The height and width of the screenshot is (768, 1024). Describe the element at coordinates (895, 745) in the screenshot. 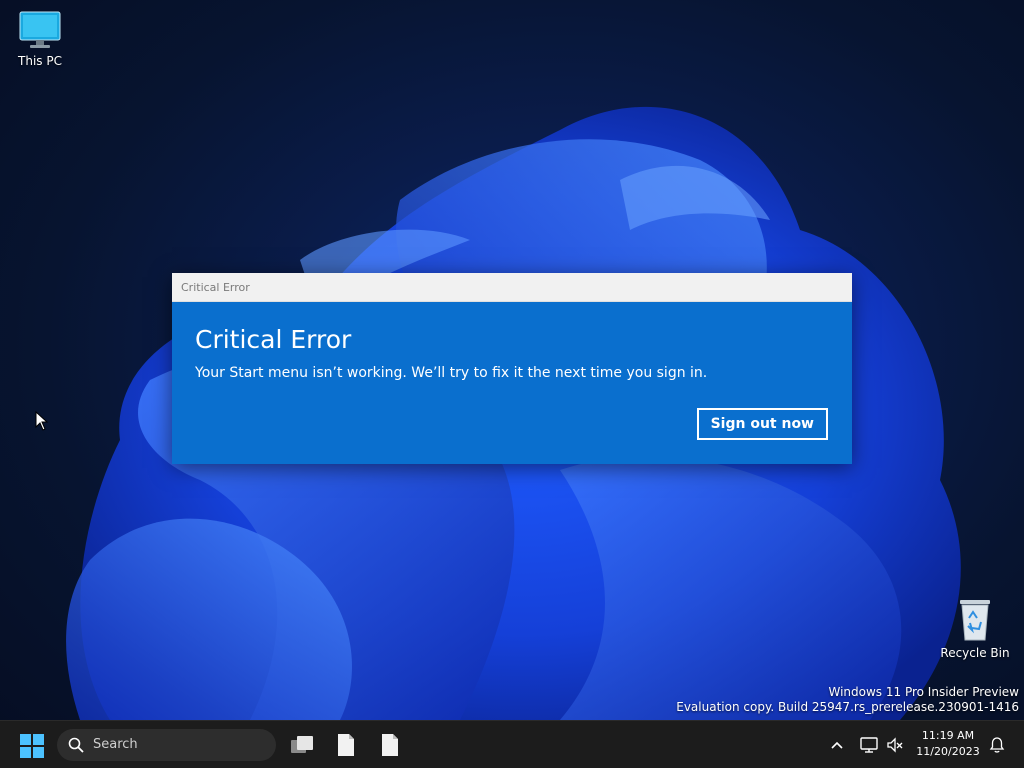

I see `volume-muted-icon` at that location.